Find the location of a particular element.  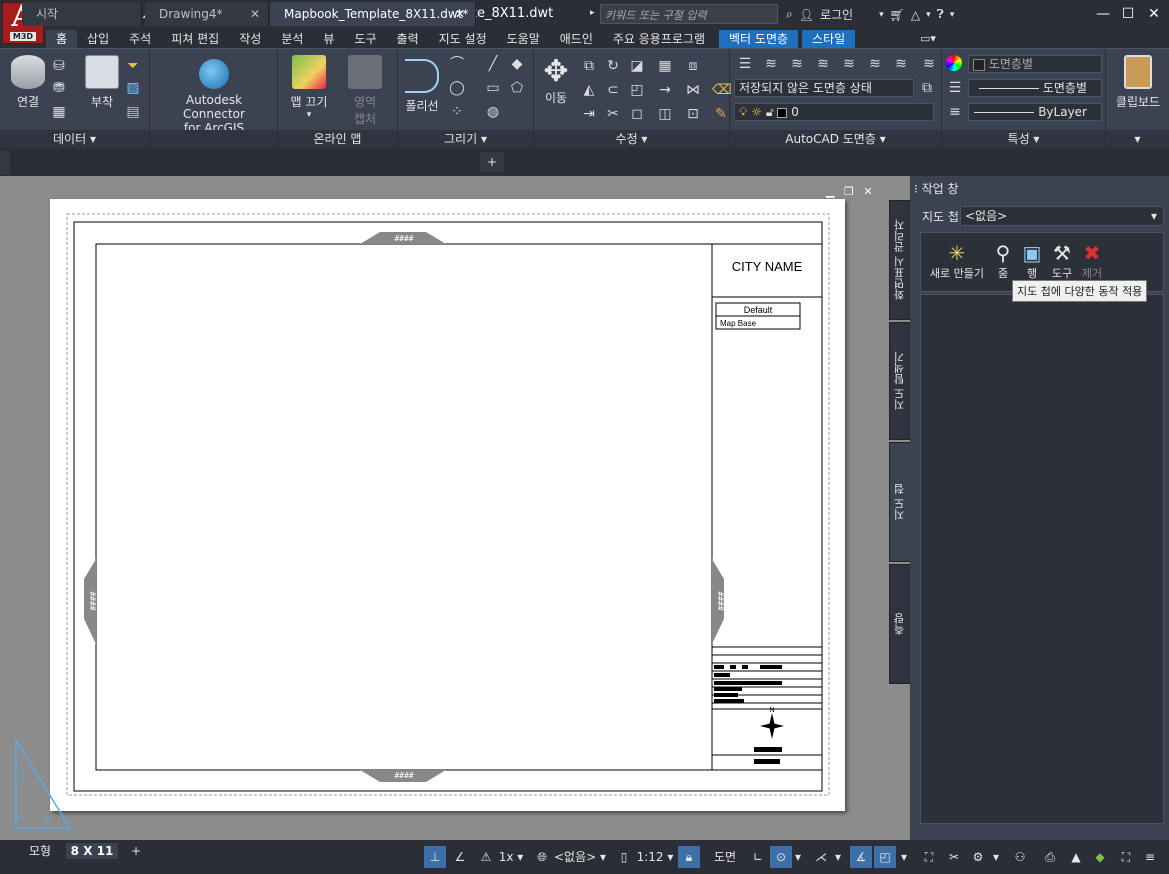

trim-icon: ◪ is located at coordinates (637, 66).